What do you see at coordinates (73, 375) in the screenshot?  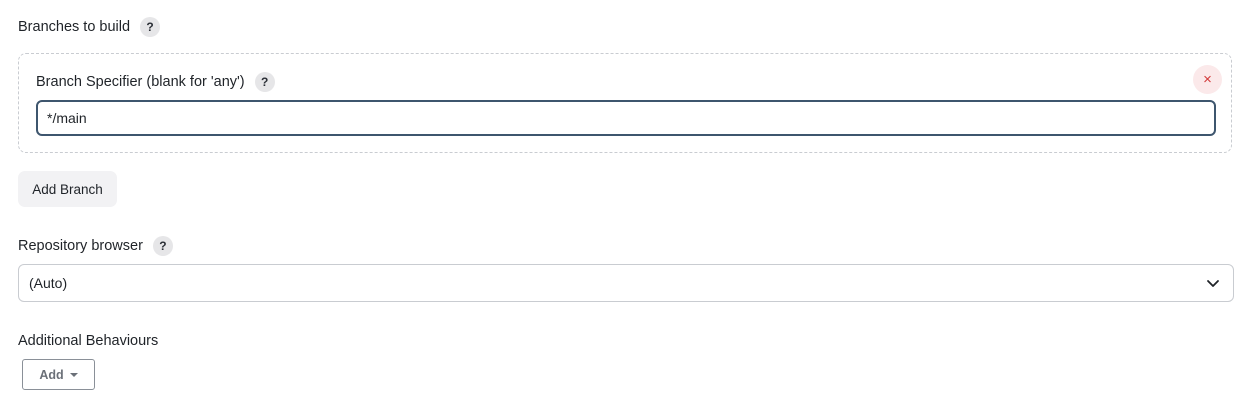 I see `caret-down-icon` at bounding box center [73, 375].